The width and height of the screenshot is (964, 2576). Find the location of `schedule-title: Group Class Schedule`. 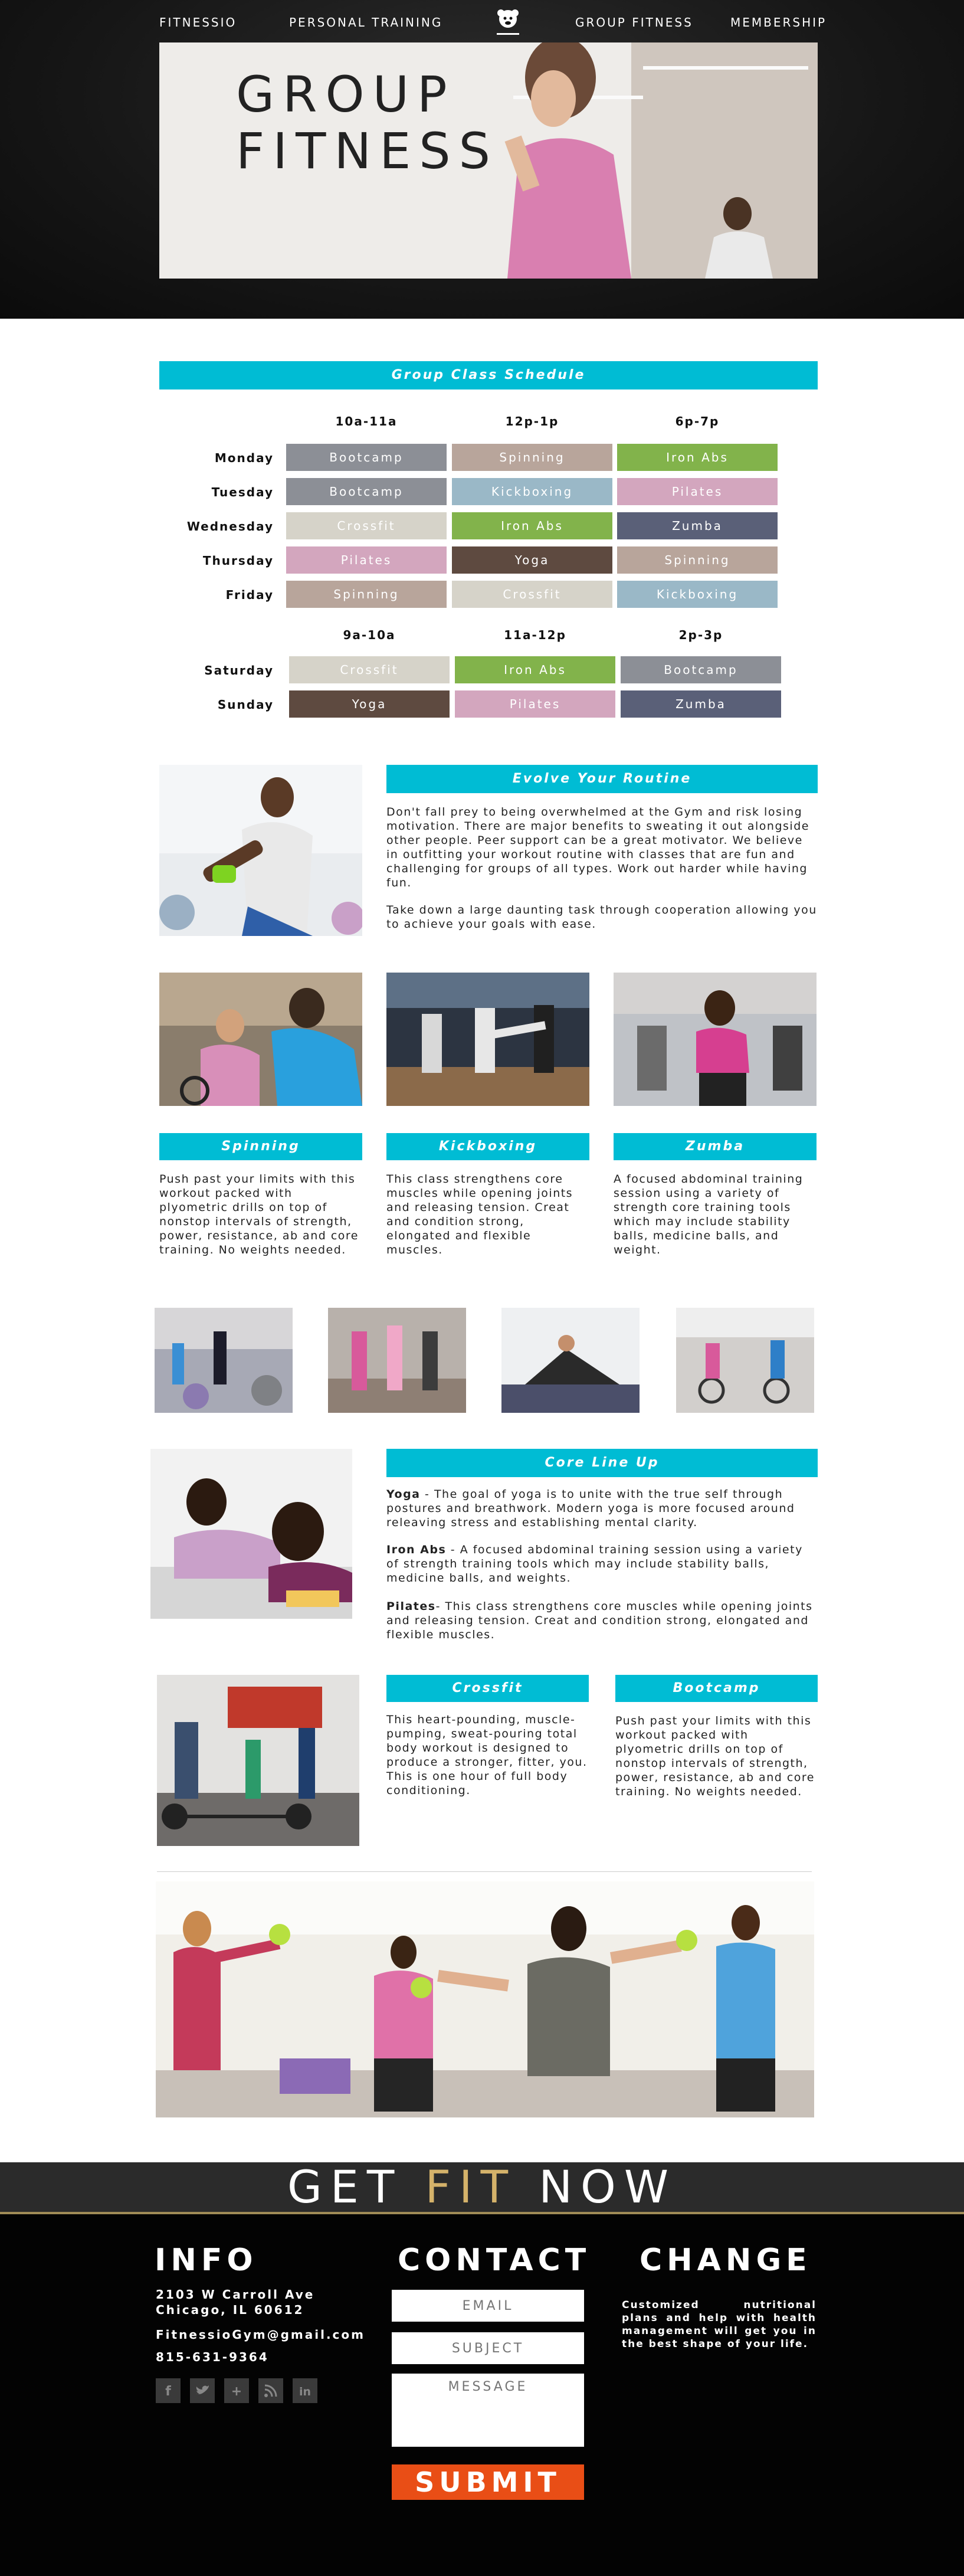

schedule-title: Group Class Schedule is located at coordinates (489, 375).